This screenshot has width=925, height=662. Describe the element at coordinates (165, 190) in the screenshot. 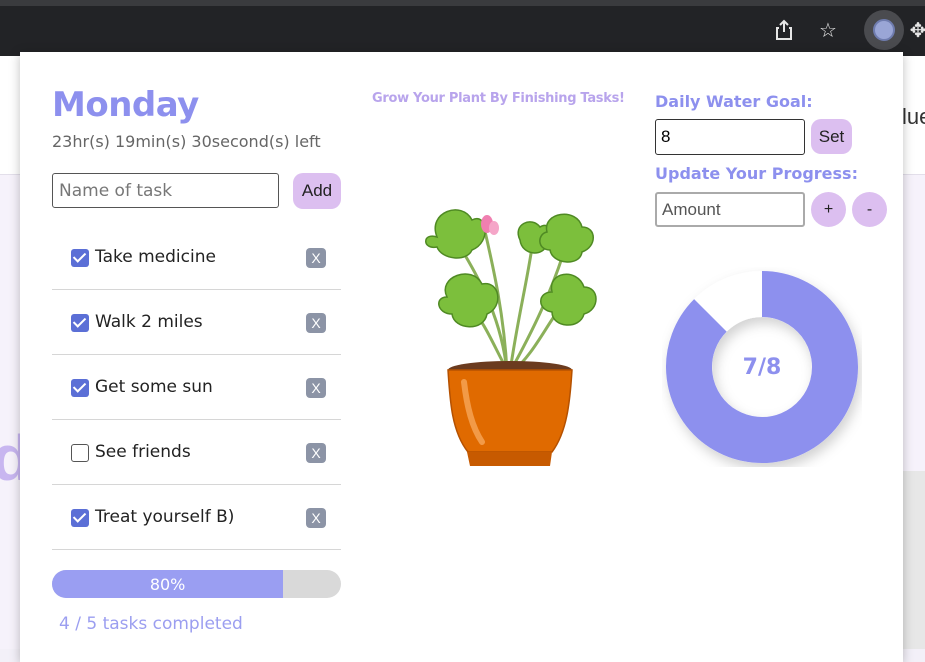

I see `task-name-input` at that location.